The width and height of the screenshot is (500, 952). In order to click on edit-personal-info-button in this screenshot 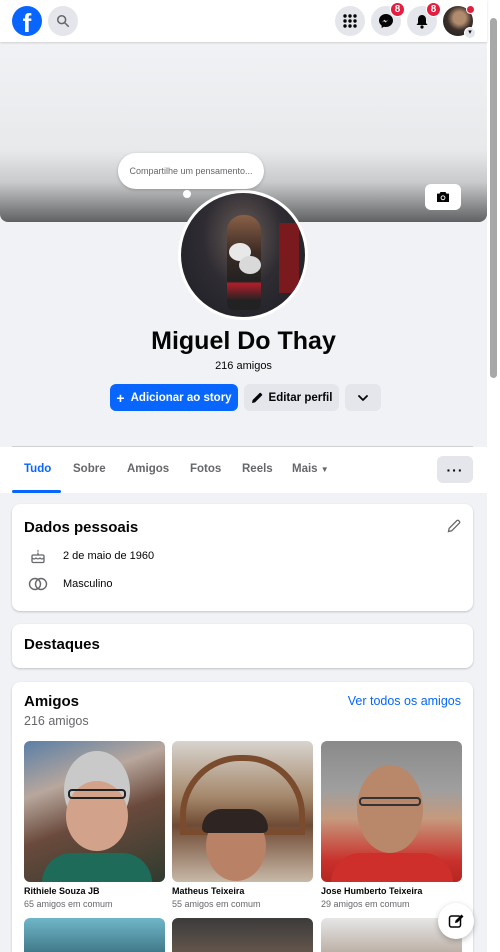, I will do `click(454, 528)`.